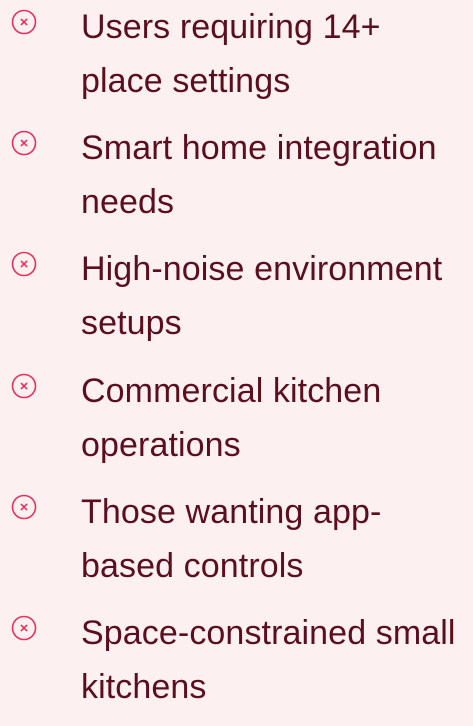 The height and width of the screenshot is (726, 473). I want to click on list-item-text: Users requiring 14+ place settings, so click(231, 54).